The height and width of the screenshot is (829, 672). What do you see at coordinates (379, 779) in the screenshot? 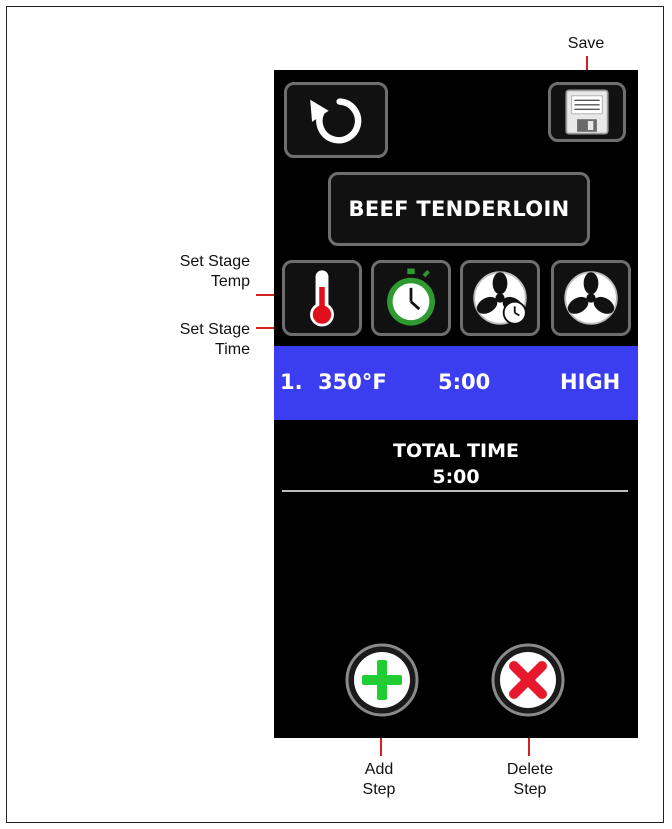
I see `add-step-callout: Add Step` at bounding box center [379, 779].